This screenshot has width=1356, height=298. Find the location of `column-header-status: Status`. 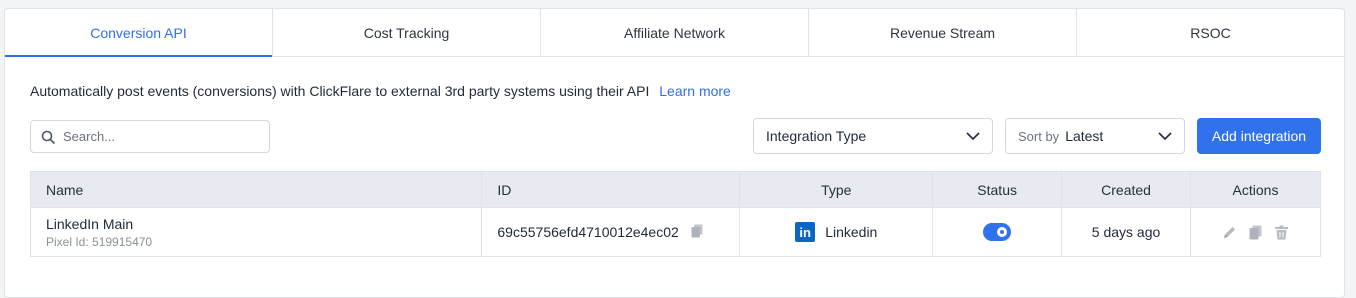

column-header-status: Status is located at coordinates (997, 189).